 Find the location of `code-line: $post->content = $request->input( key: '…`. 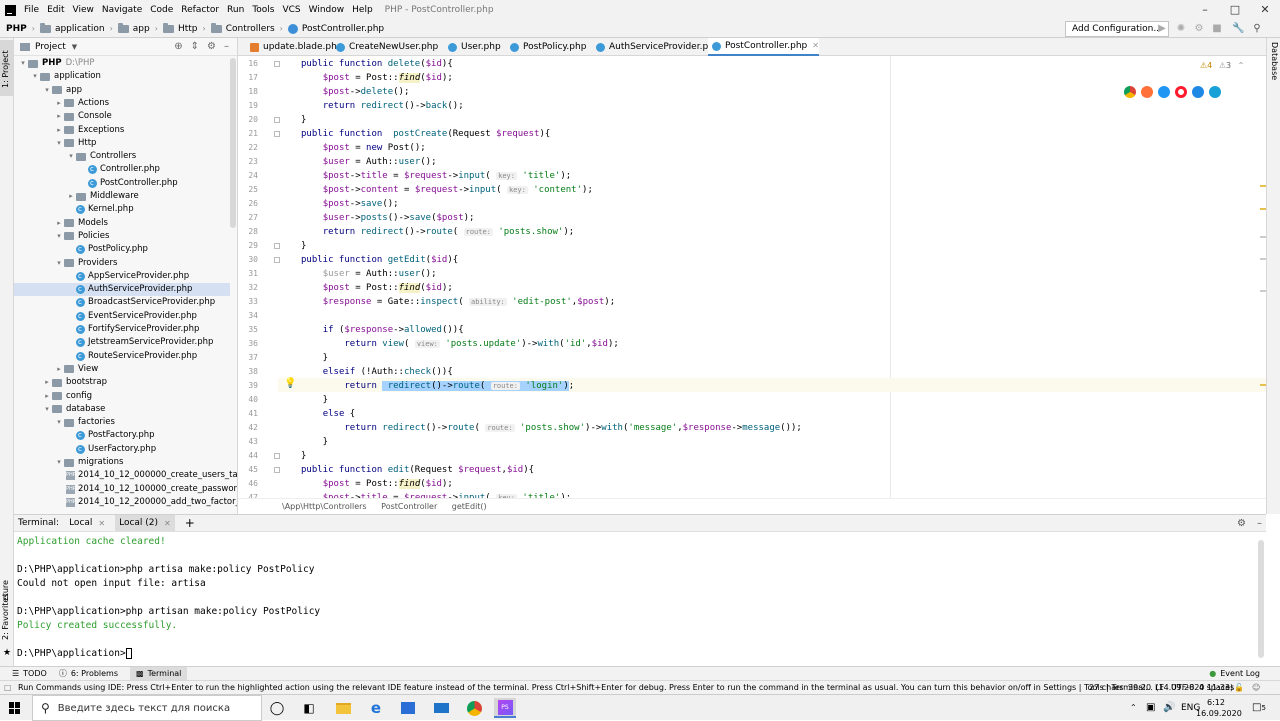

code-line: $post->content = $request->input( key: '… is located at coordinates (447, 190).